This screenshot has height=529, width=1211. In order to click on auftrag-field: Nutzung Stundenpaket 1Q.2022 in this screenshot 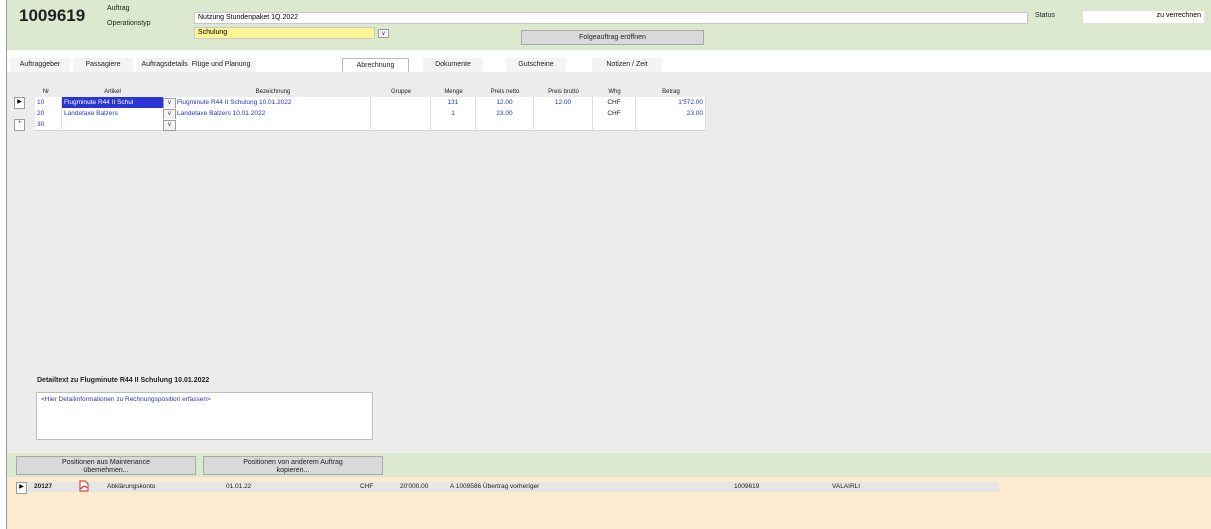, I will do `click(611, 18)`.